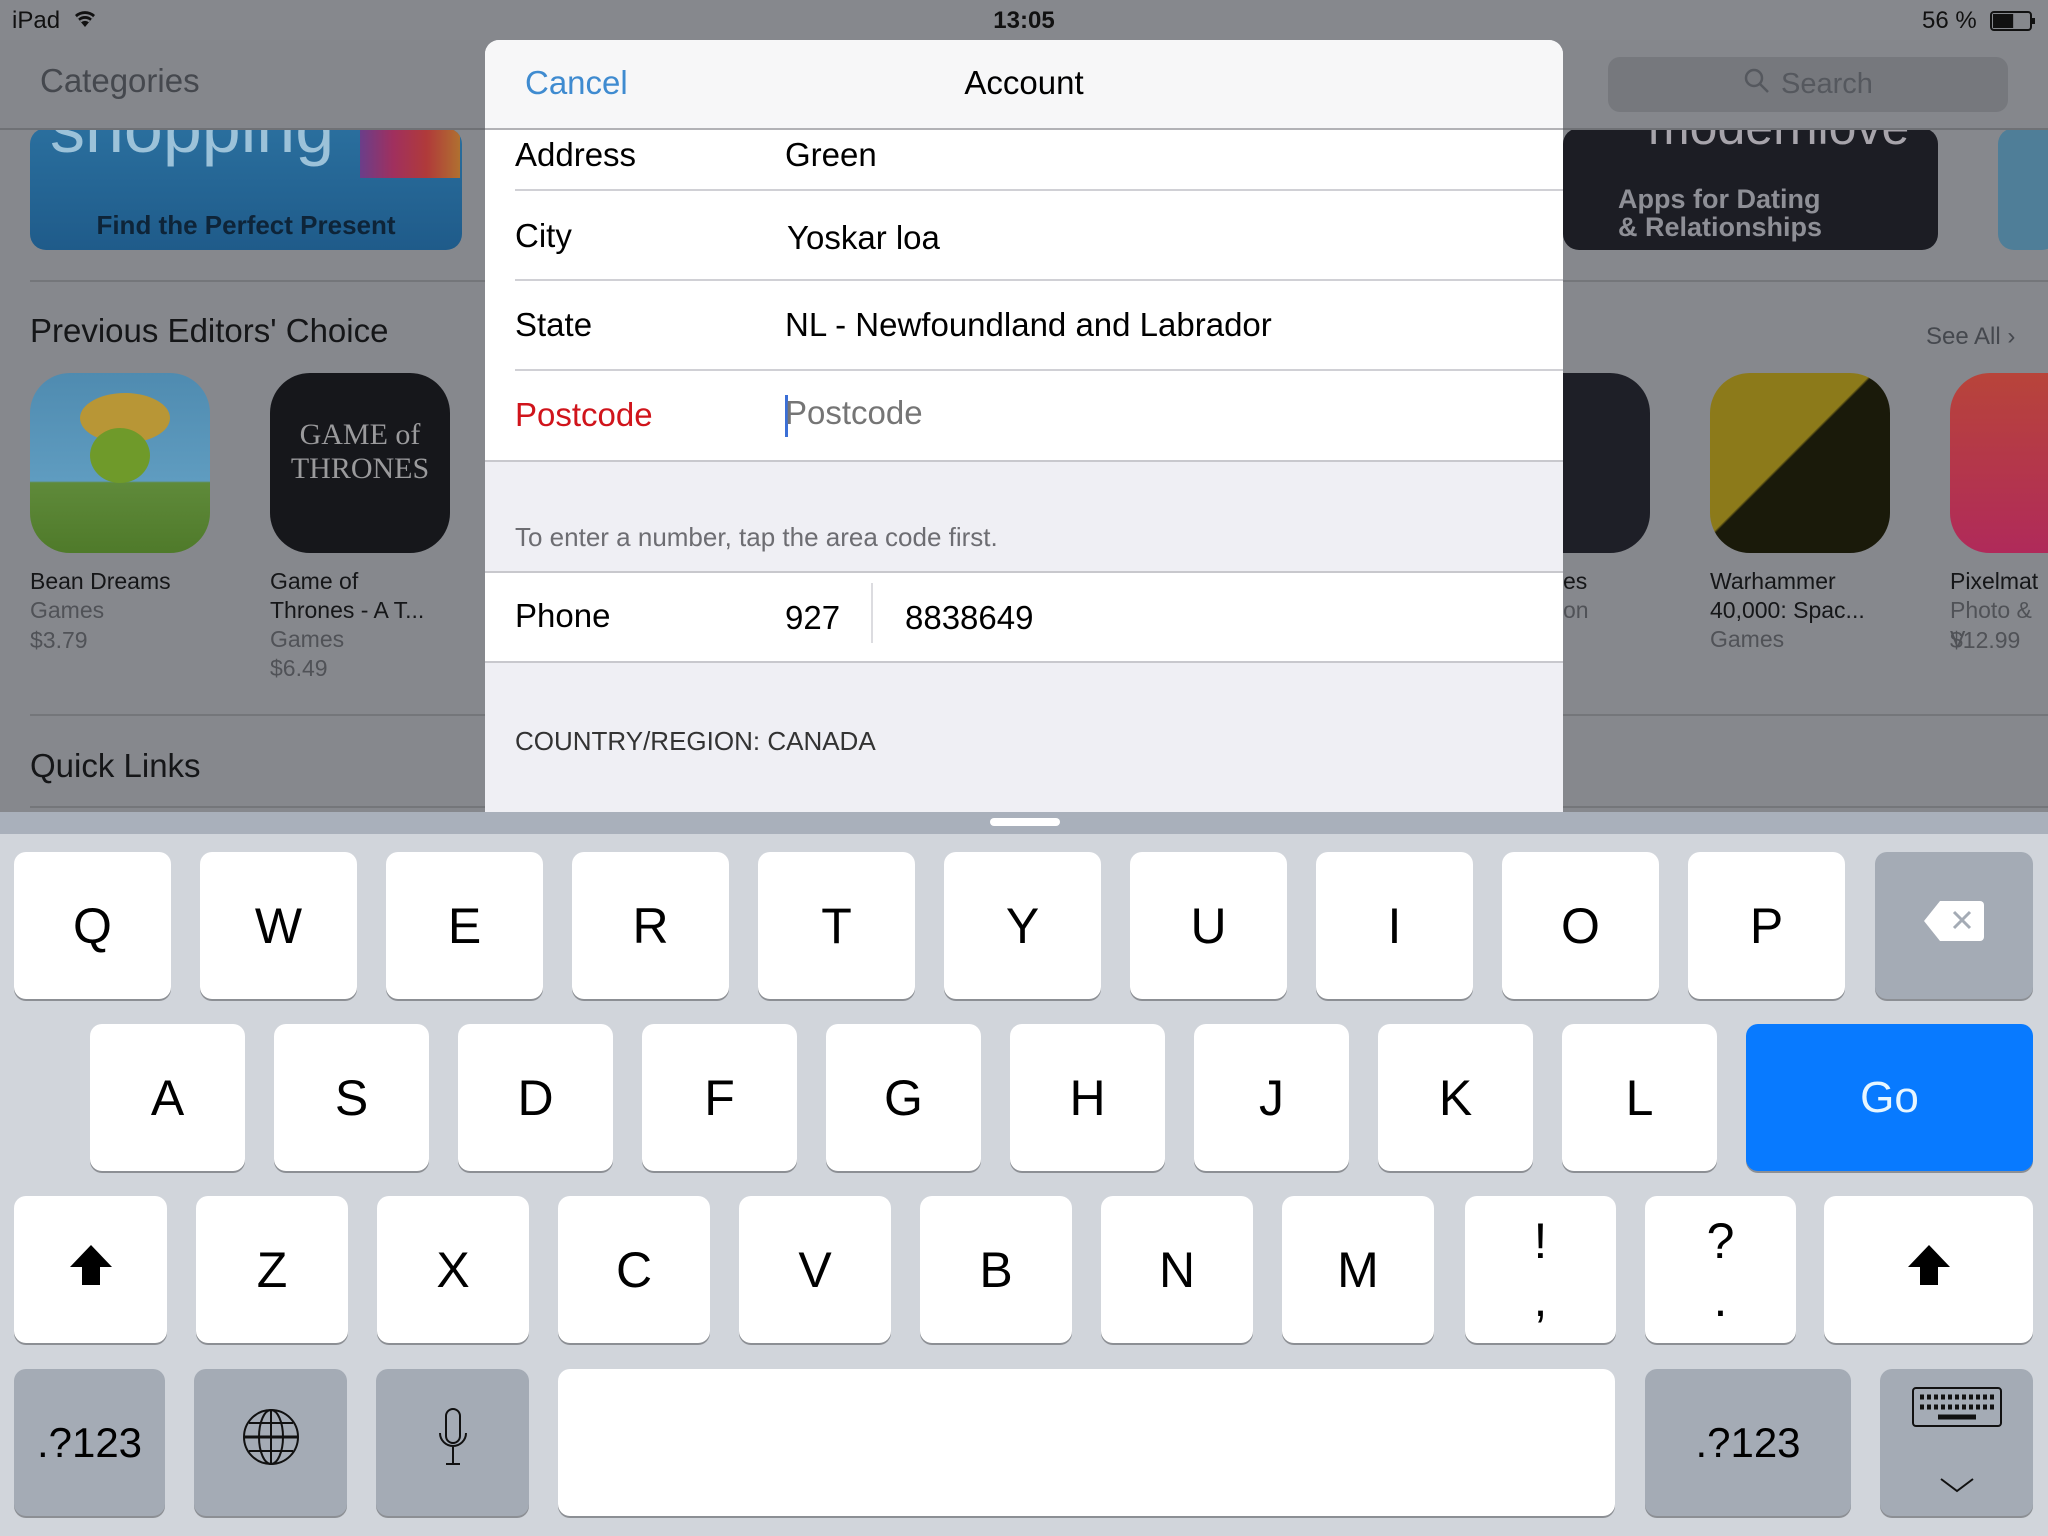 The height and width of the screenshot is (1536, 2048). Describe the element at coordinates (192, 147) in the screenshot. I see `banner-shopping-title: shopping` at that location.